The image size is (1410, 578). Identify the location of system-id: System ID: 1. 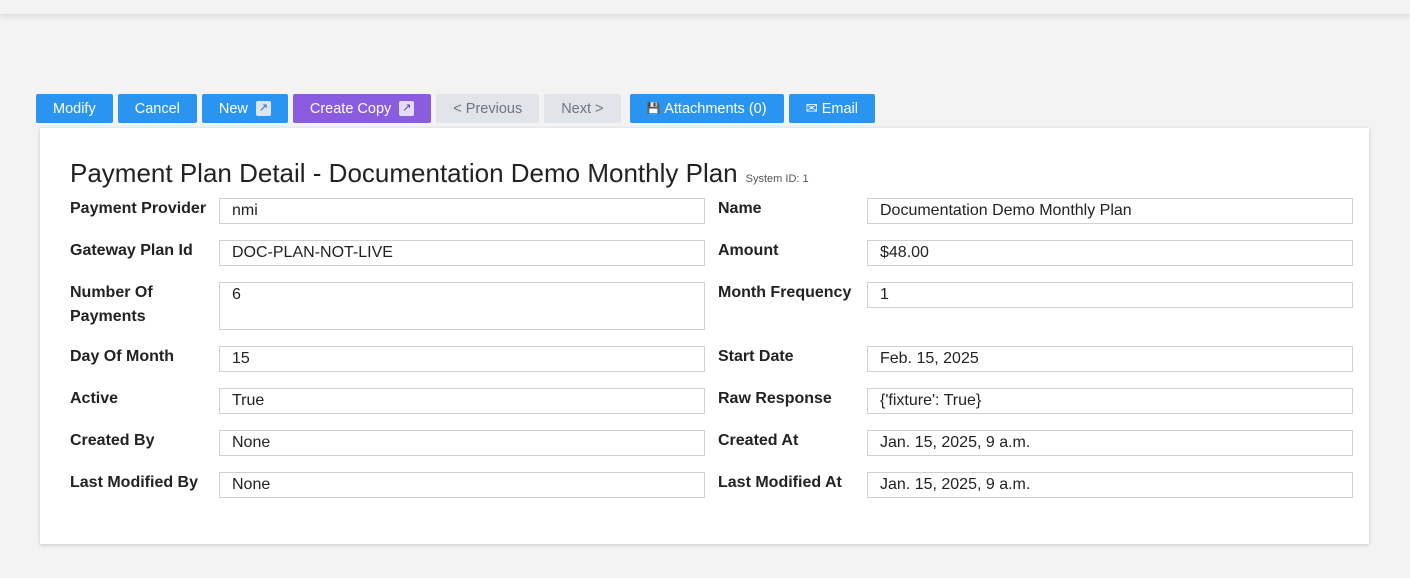
(777, 179).